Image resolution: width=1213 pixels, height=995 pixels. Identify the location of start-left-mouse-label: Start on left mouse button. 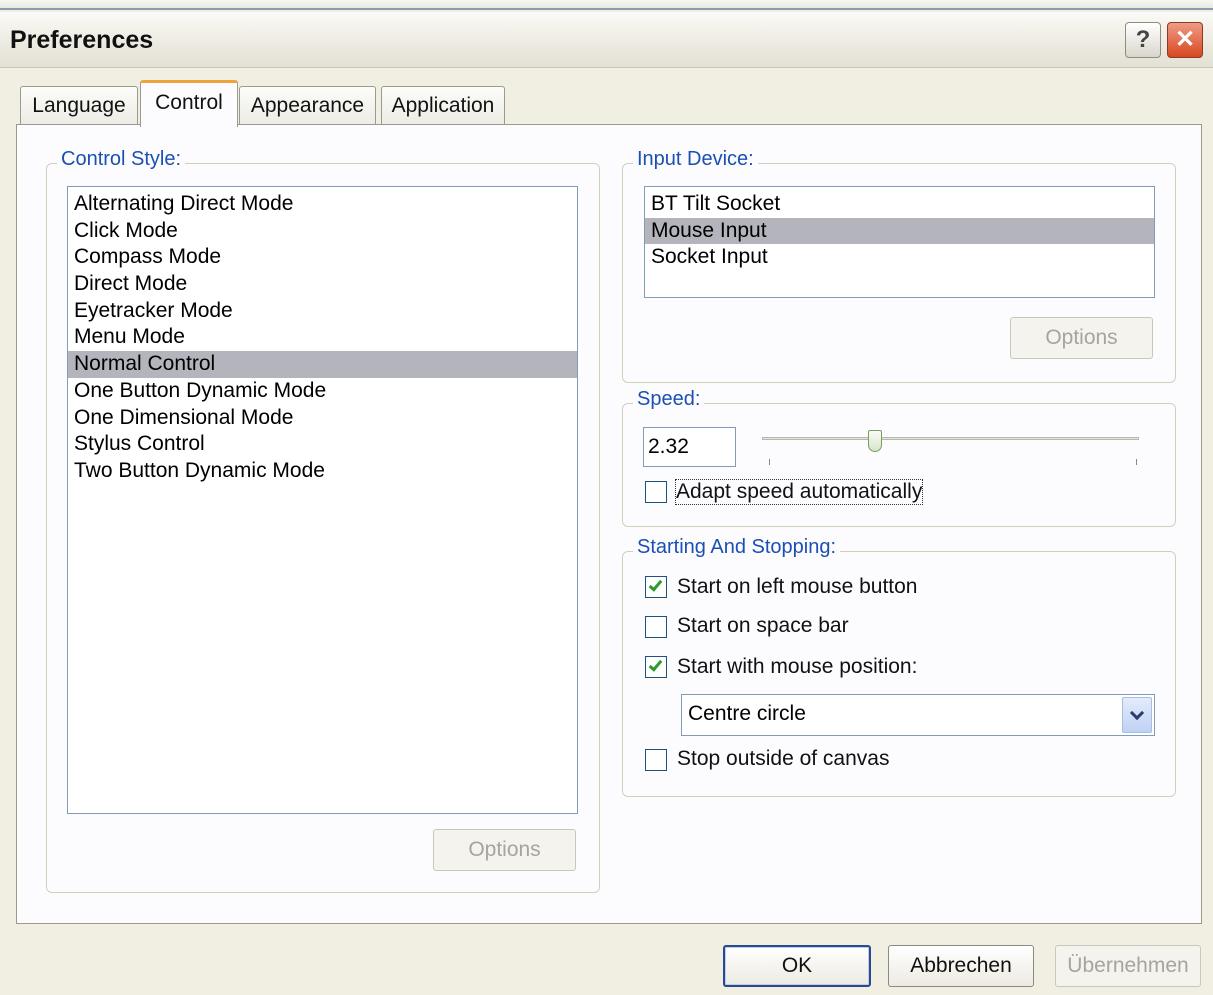
(797, 587).